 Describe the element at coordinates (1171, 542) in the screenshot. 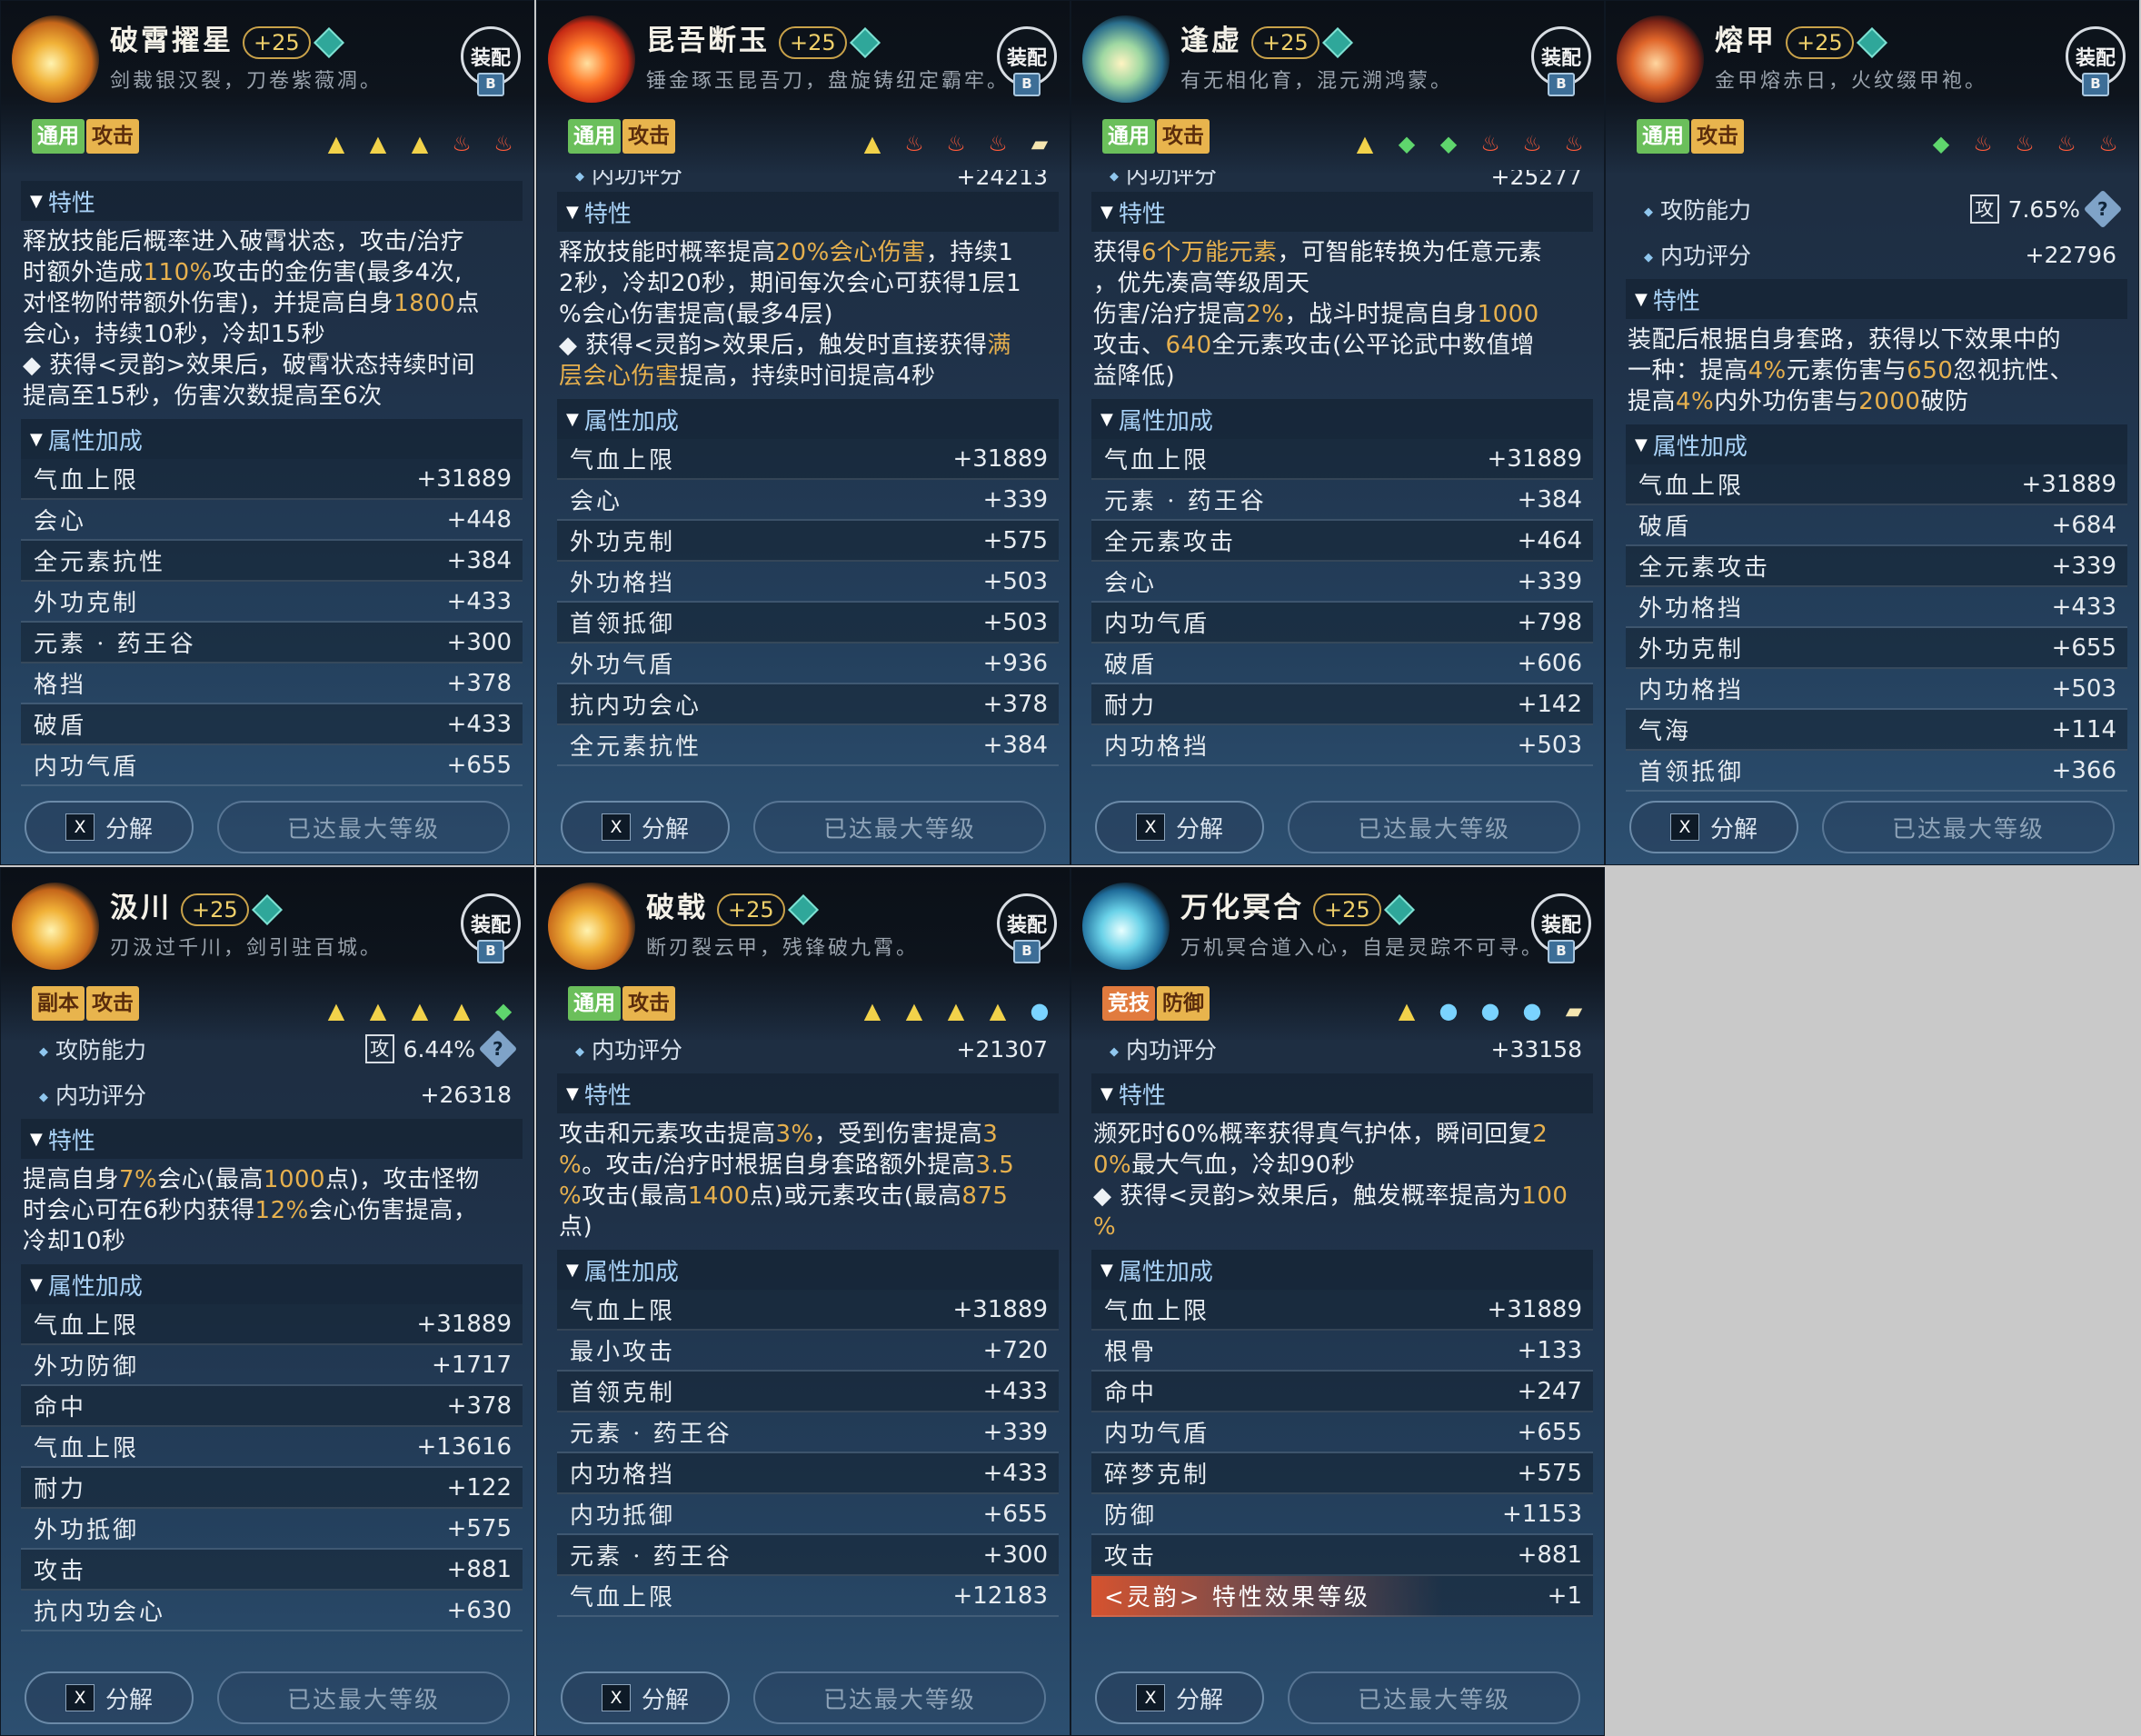

I see `attribute-name: 全元素攻击` at that location.